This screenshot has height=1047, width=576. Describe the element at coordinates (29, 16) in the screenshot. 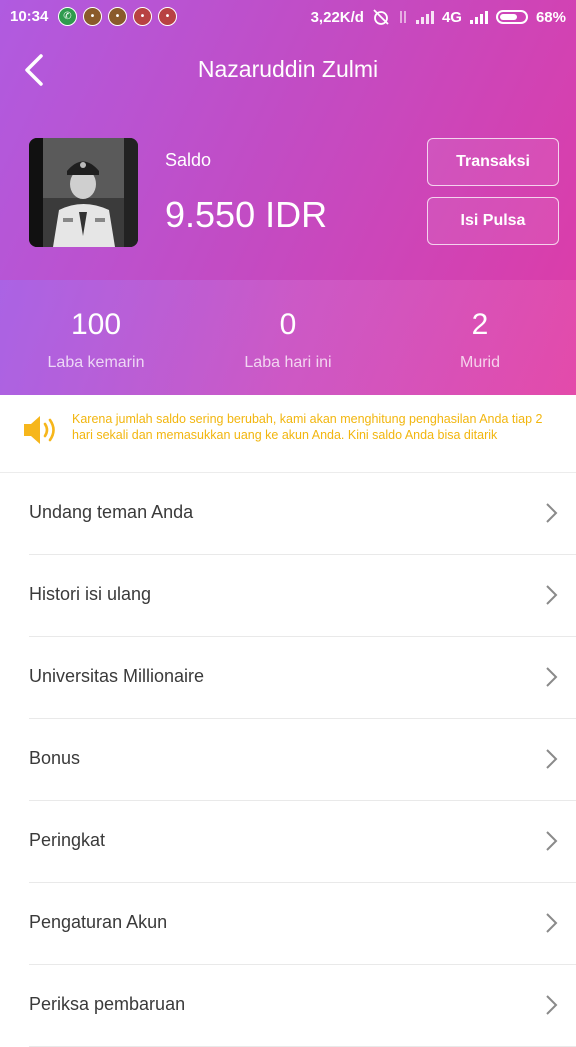

I see `status-time: 10:34` at that location.